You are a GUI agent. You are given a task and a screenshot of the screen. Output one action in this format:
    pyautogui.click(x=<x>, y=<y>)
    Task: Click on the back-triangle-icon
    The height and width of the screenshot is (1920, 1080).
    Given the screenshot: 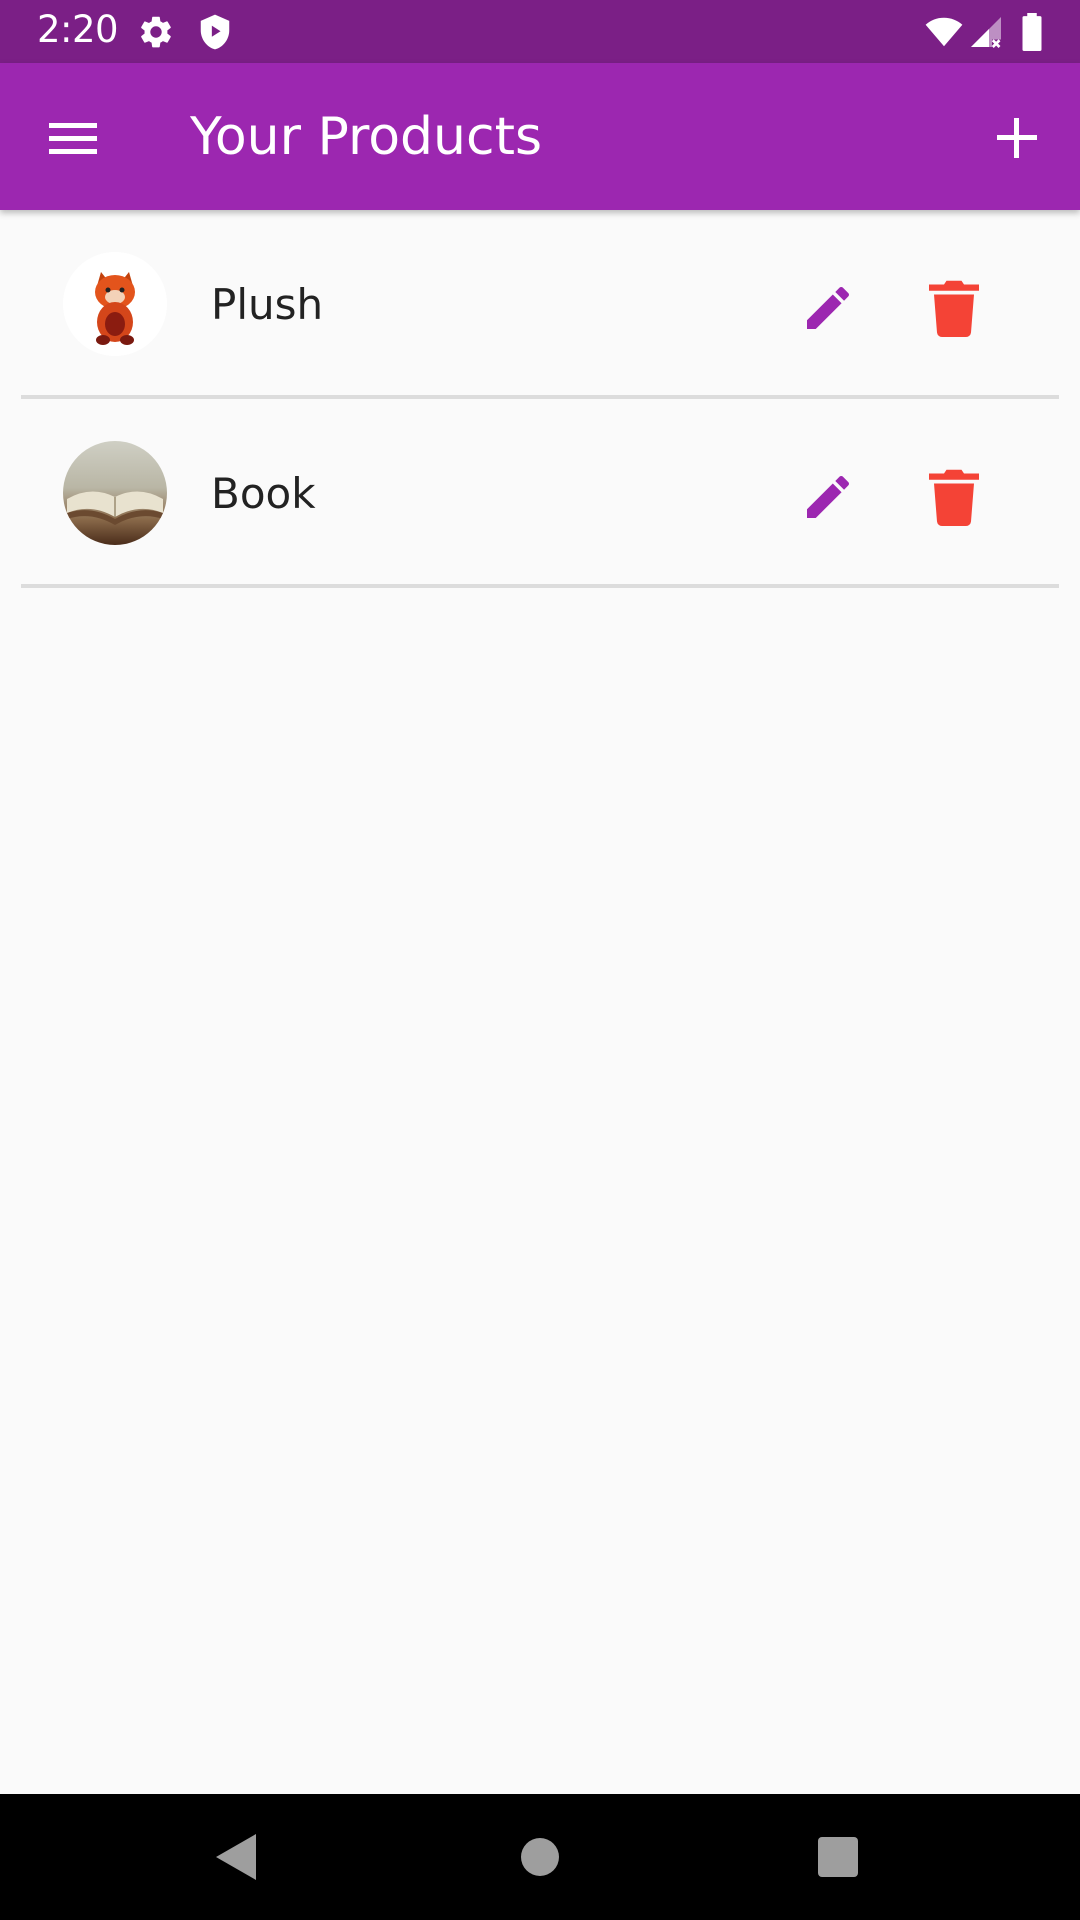 What is the action you would take?
    pyautogui.click(x=236, y=1857)
    